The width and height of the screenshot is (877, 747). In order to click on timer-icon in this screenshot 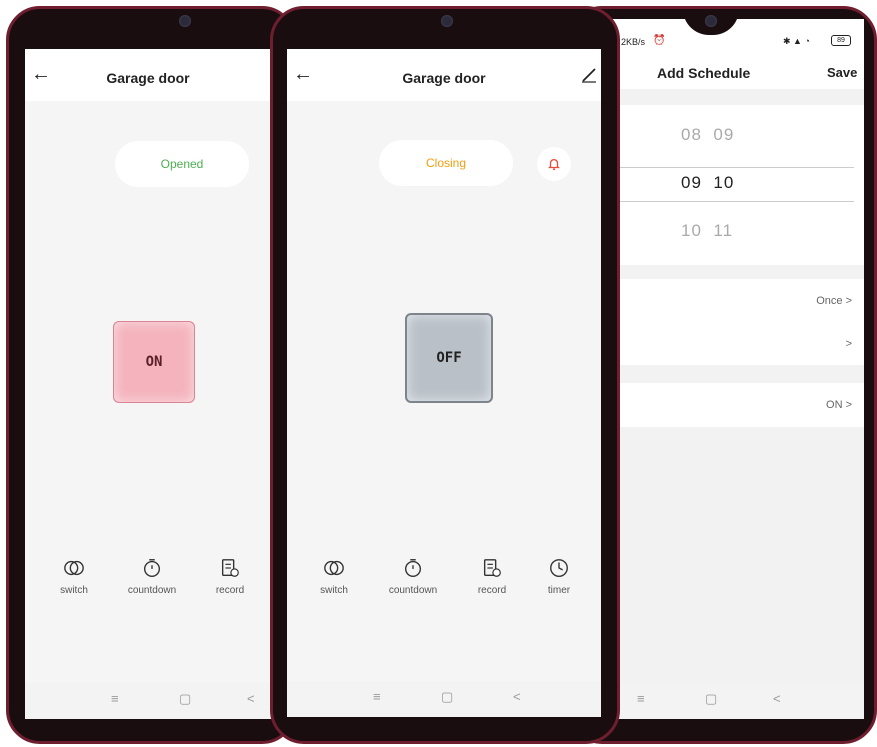, I will do `click(559, 568)`.